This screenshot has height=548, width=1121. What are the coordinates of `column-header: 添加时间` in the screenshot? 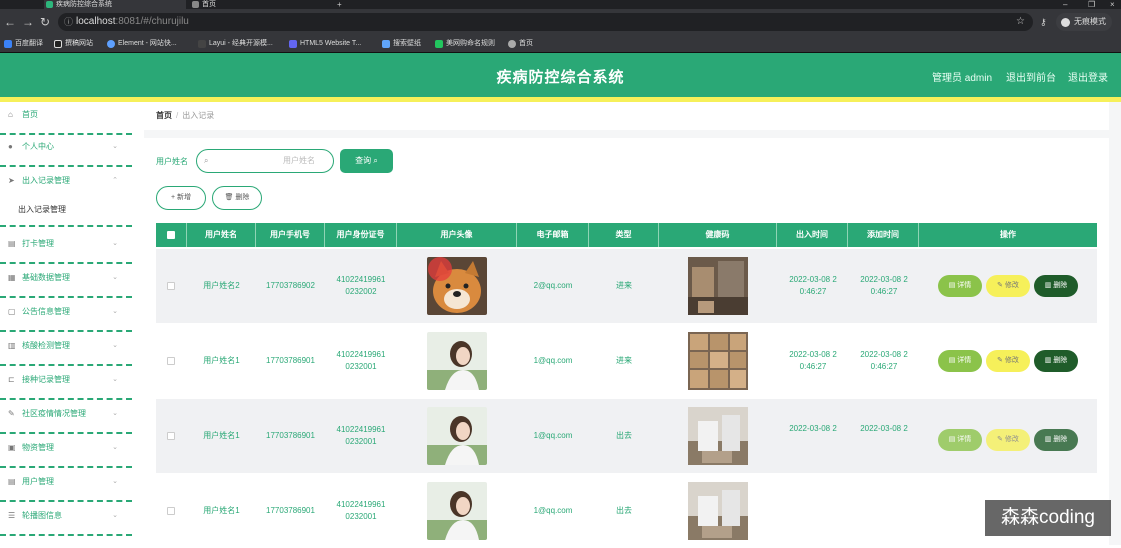 It's located at (883, 235).